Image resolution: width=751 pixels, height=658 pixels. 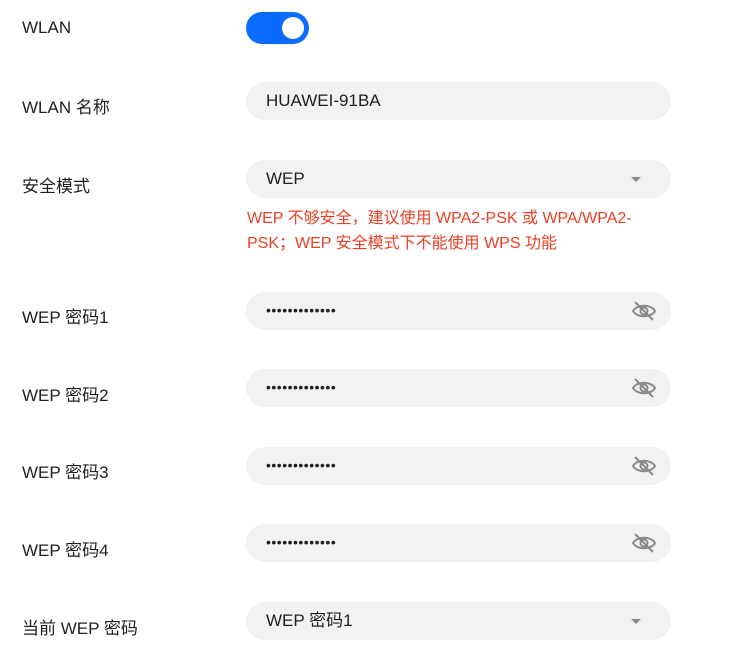 I want to click on security-mode-select: WEP, so click(x=458, y=179).